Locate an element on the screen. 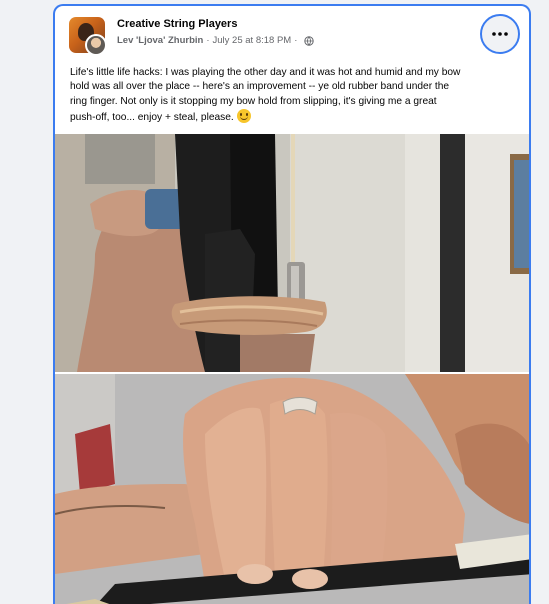 This screenshot has width=549, height=604. globe-icon is located at coordinates (309, 40).